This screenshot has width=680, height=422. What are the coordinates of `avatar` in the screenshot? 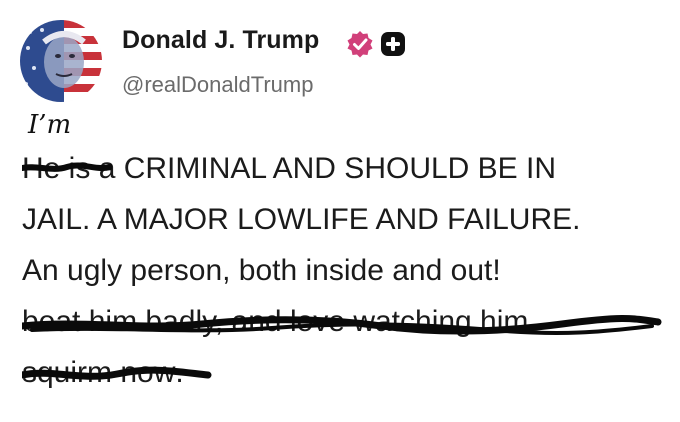 It's located at (61, 61).